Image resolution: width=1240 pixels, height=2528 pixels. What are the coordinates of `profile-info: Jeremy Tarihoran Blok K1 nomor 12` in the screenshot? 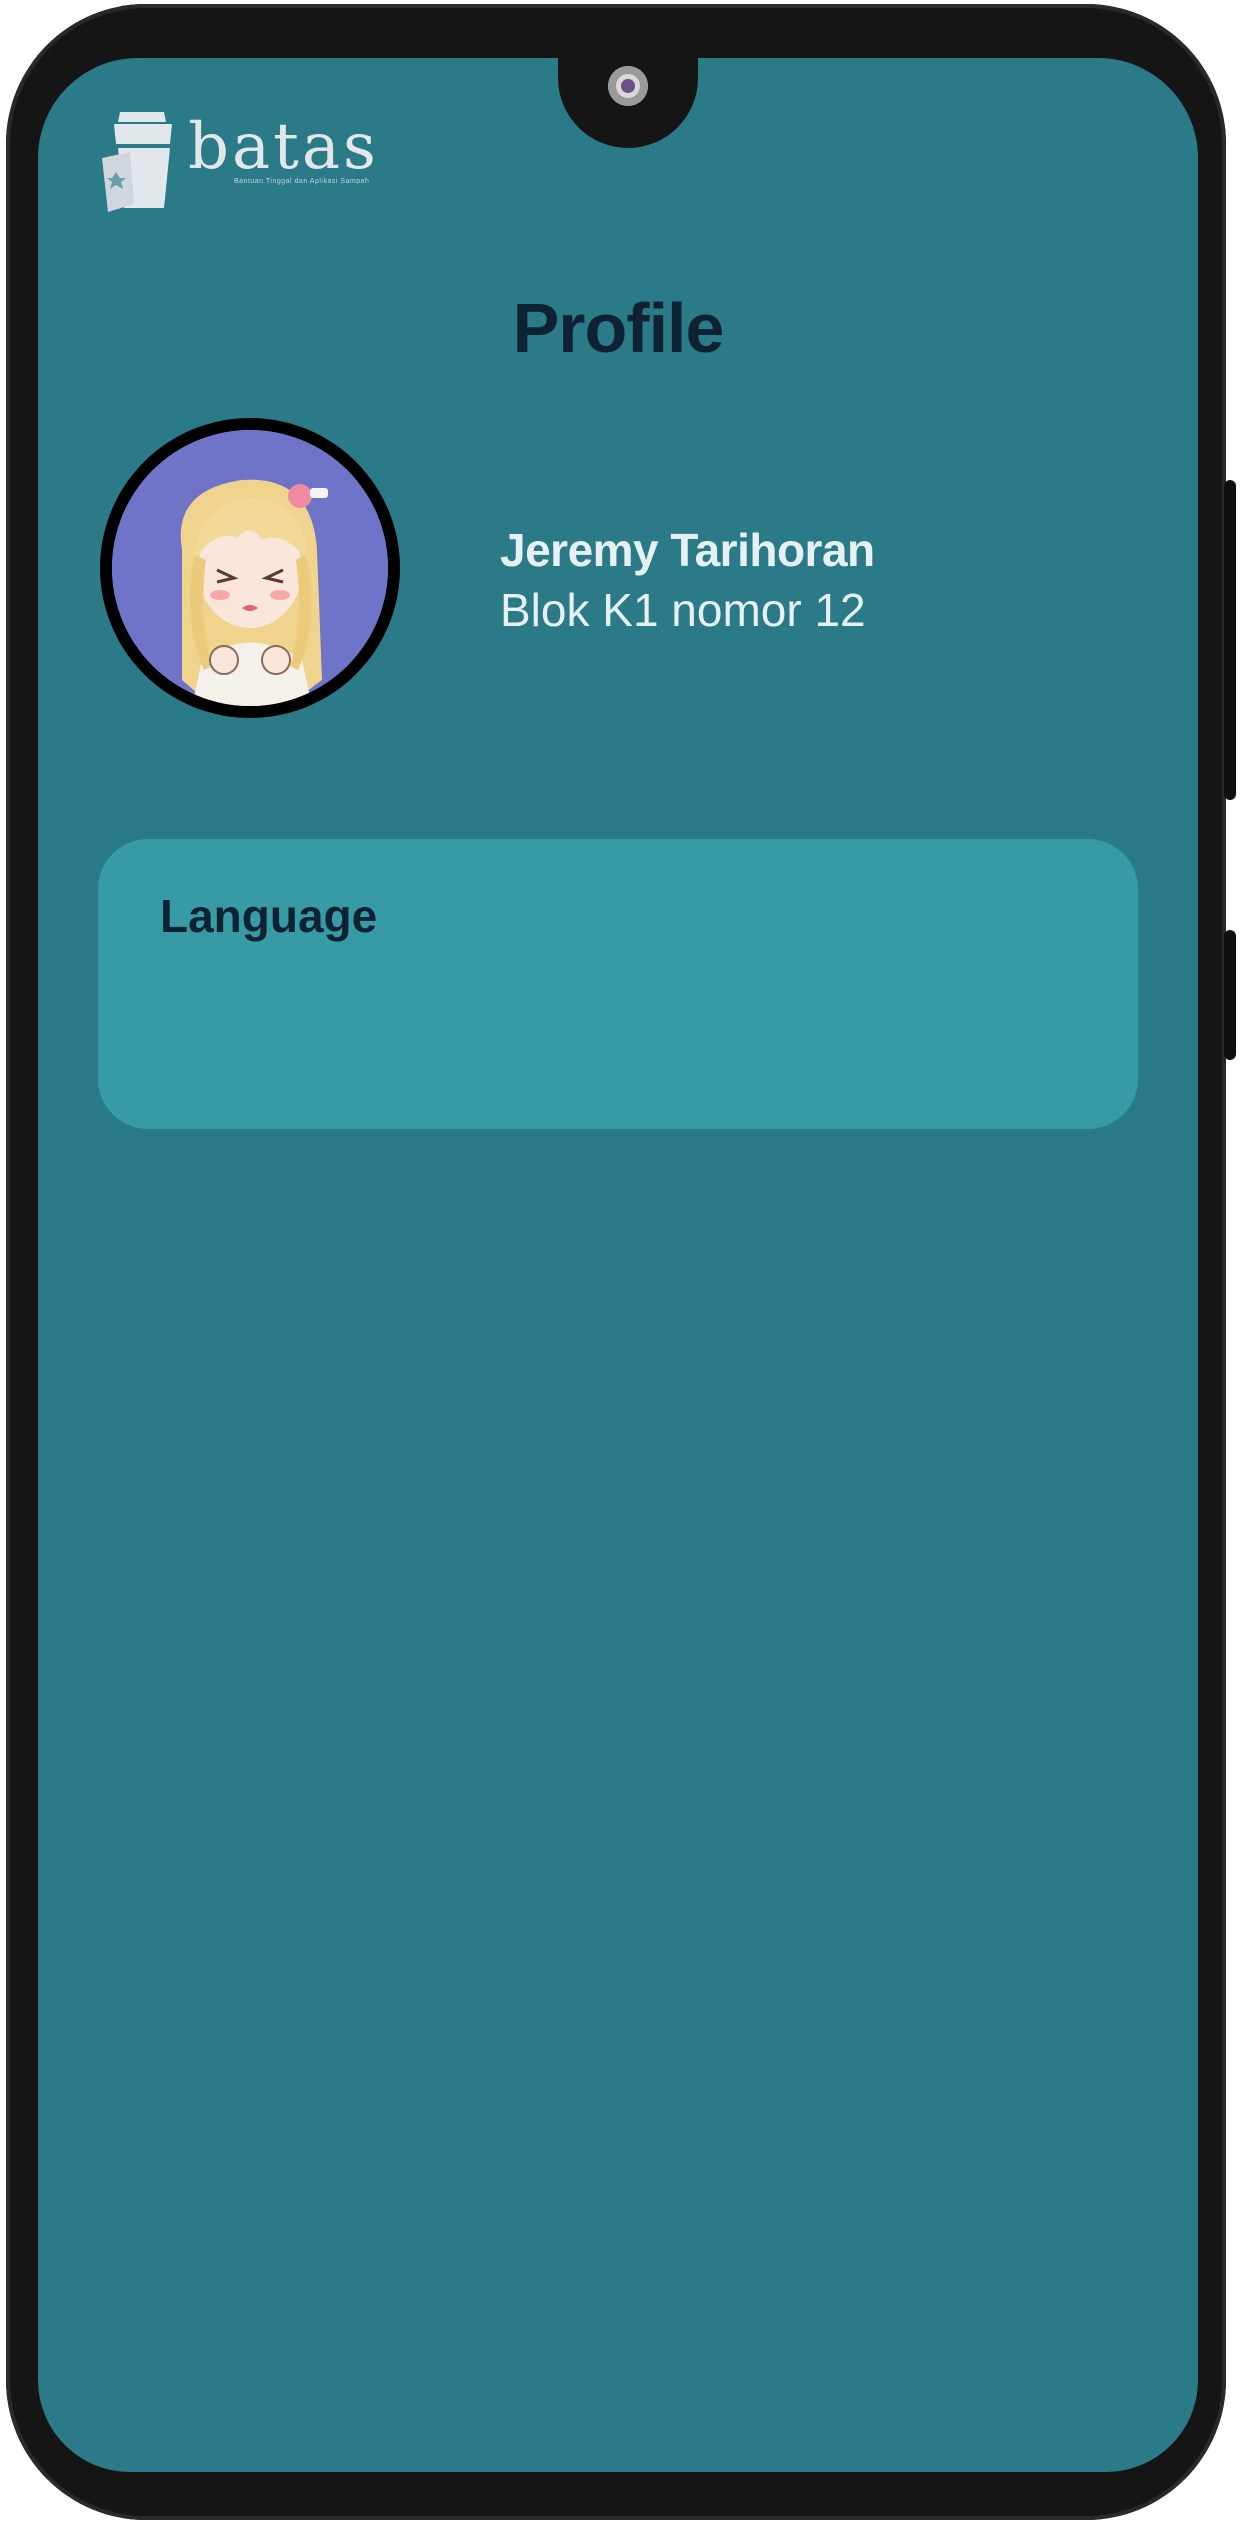 It's located at (687, 580).